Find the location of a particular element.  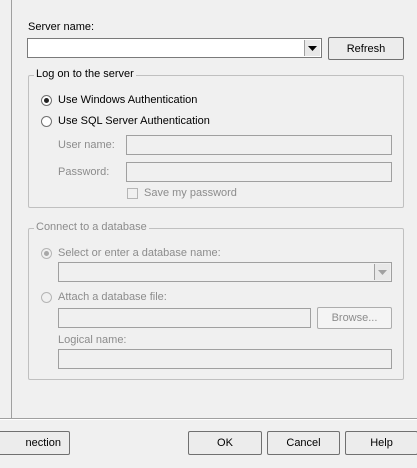

ok-button: OK is located at coordinates (225, 443).